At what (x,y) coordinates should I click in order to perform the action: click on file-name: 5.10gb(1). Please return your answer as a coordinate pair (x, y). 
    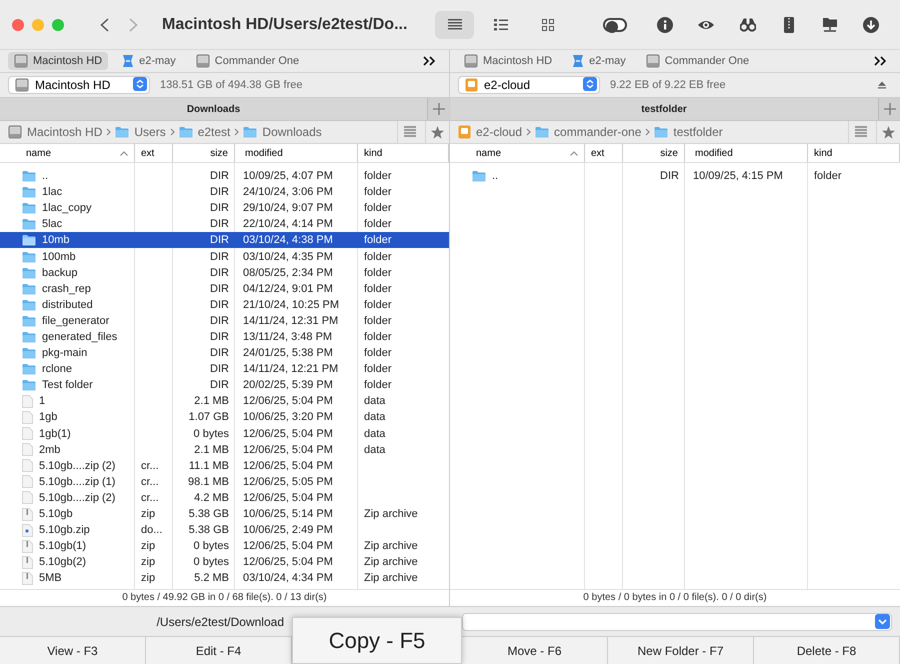
    Looking at the image, I should click on (62, 546).